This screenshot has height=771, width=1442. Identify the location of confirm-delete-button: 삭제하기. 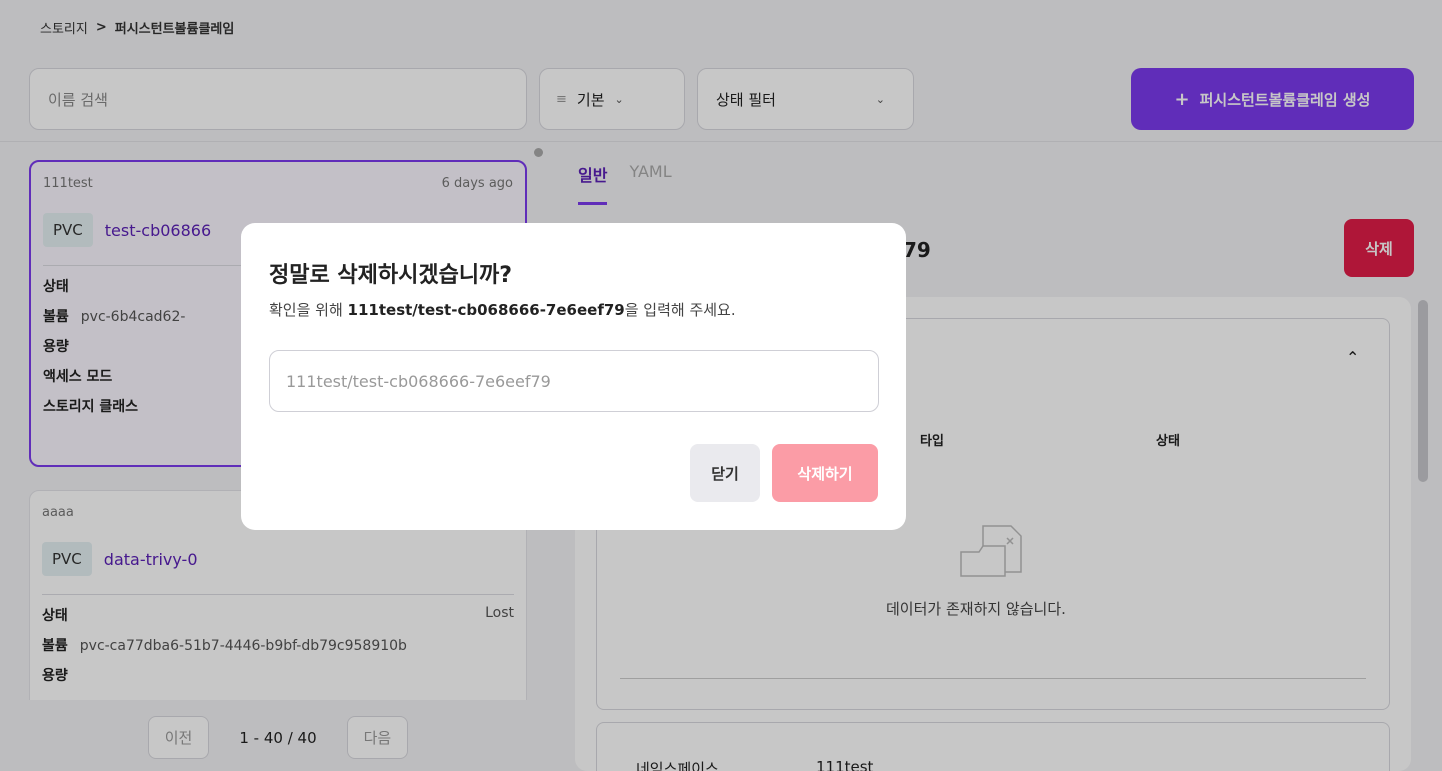
(825, 473).